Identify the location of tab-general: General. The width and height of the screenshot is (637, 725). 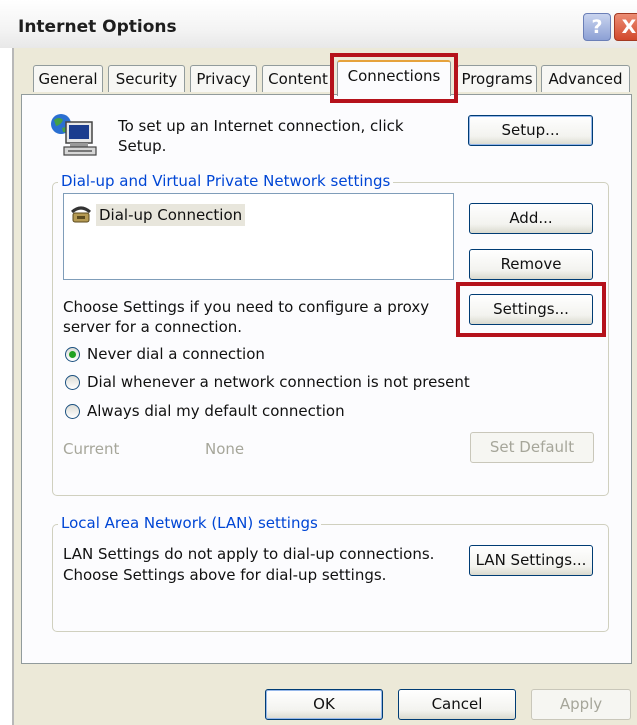
(68, 78).